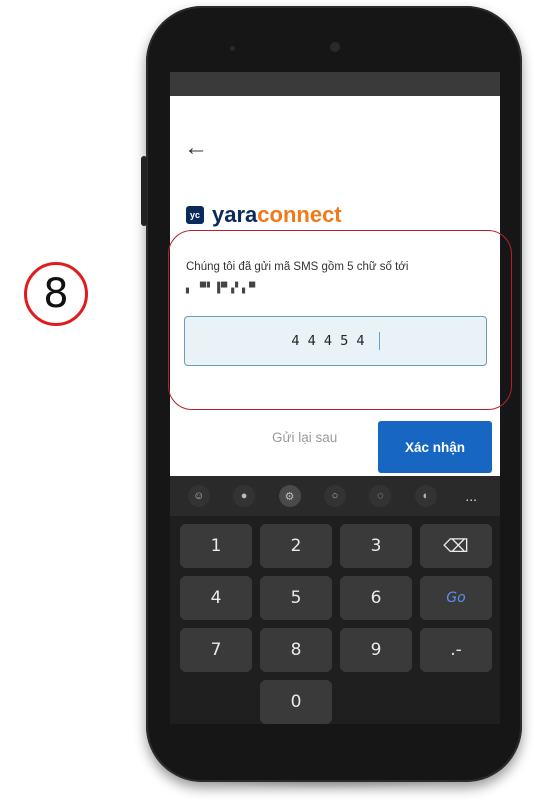  I want to click on key-9: 9, so click(376, 650).